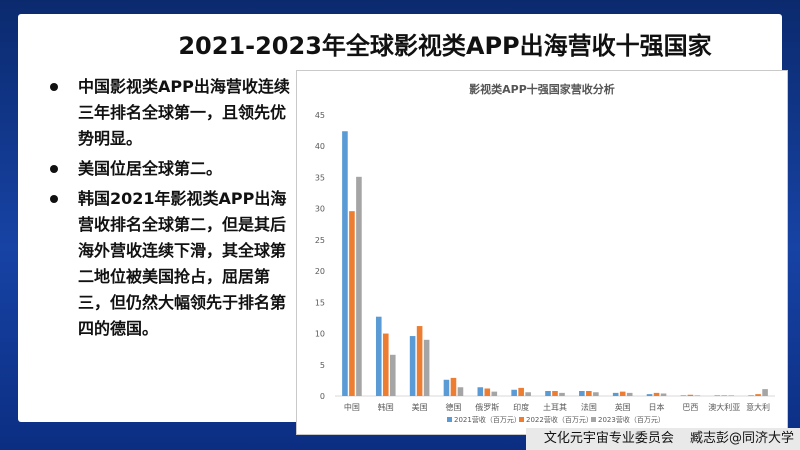 The width and height of the screenshot is (800, 450). I want to click on slide-title: 2021-2023年全球影视类APP出海营收十强国家, so click(445, 46).